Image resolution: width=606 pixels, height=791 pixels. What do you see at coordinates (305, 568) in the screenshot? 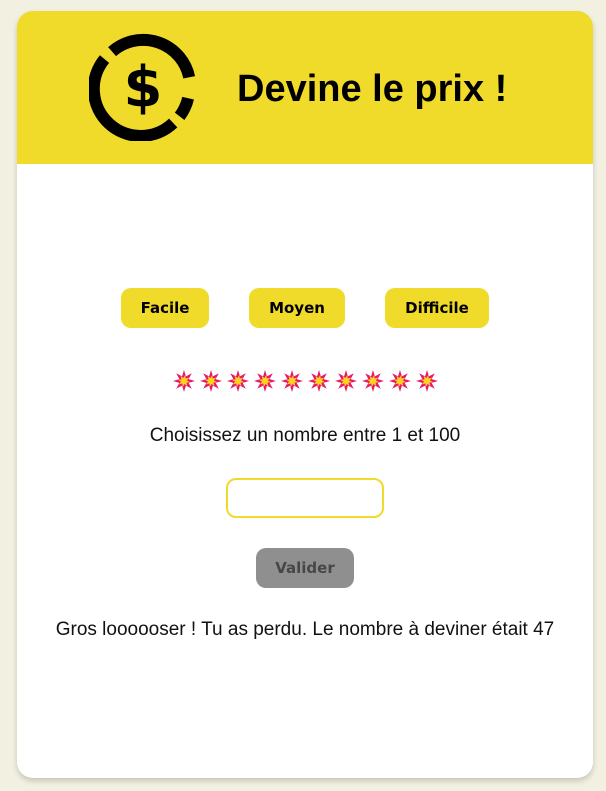
I see `submit-button: Valider` at bounding box center [305, 568].